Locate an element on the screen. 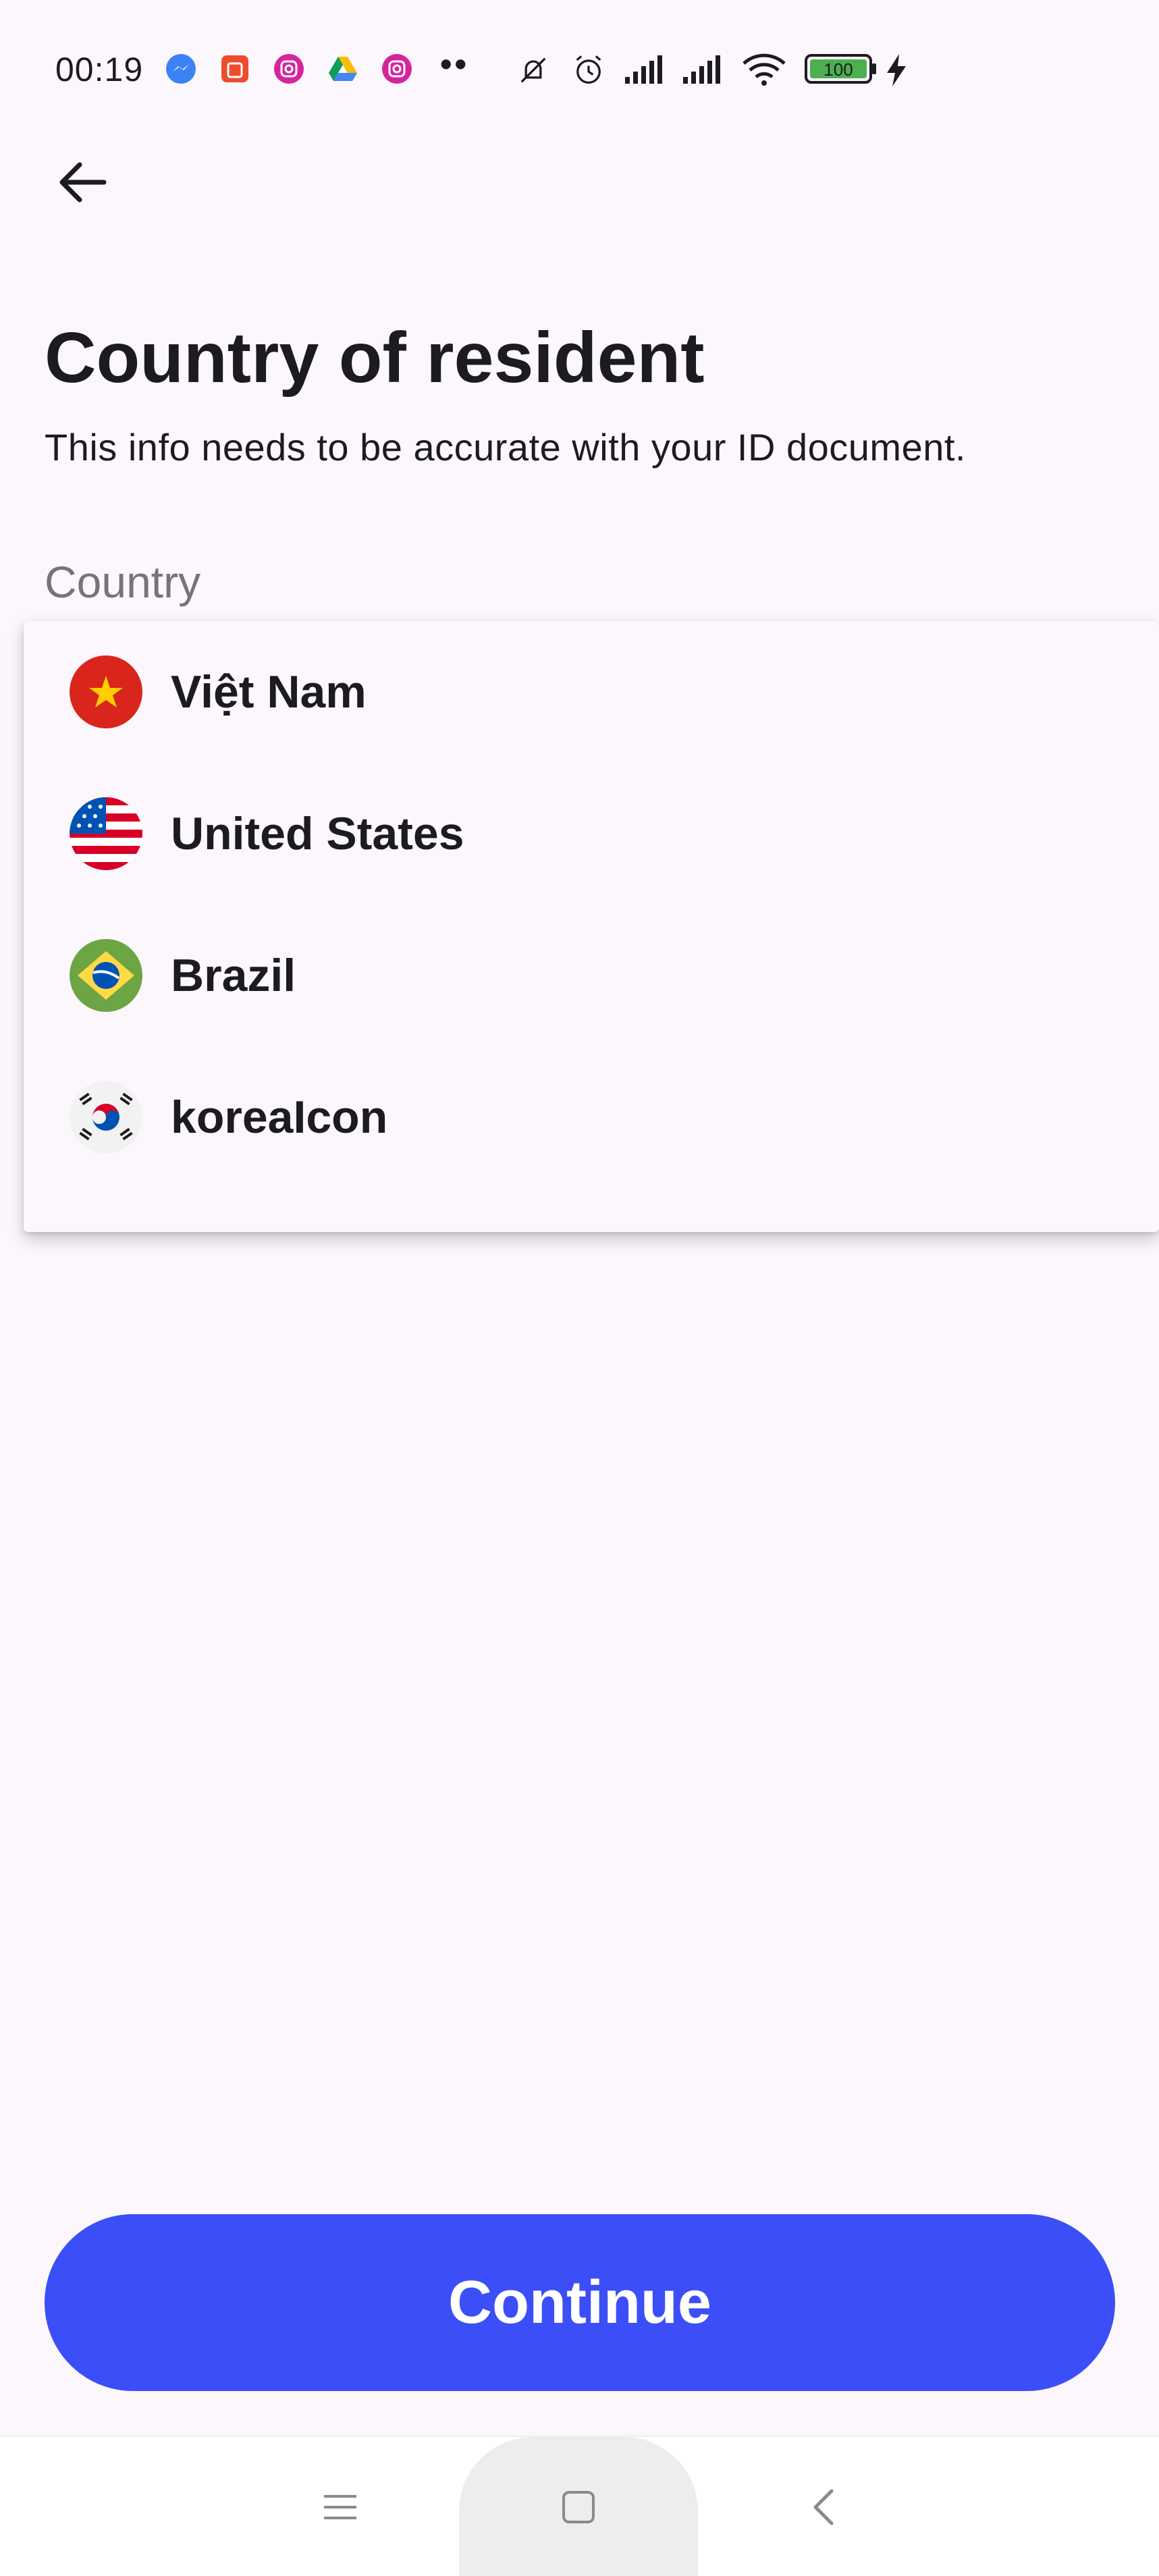  continue-button: Continue is located at coordinates (580, 2302).